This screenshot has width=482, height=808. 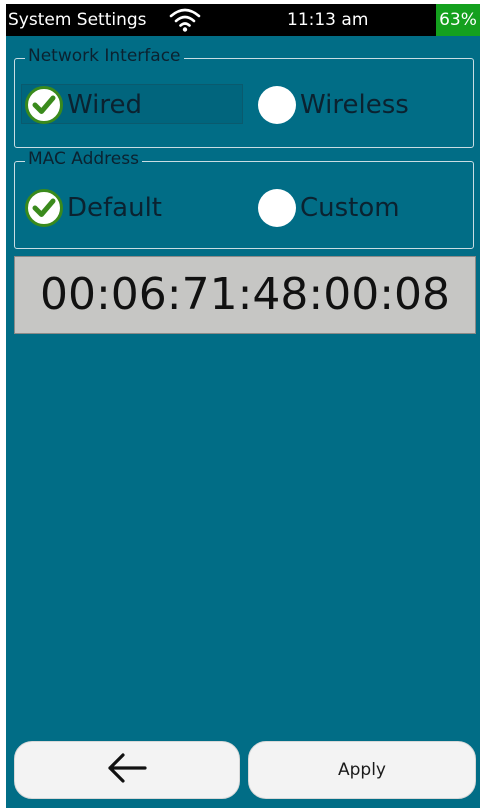 I want to click on apply-label: Apply, so click(x=362, y=770).